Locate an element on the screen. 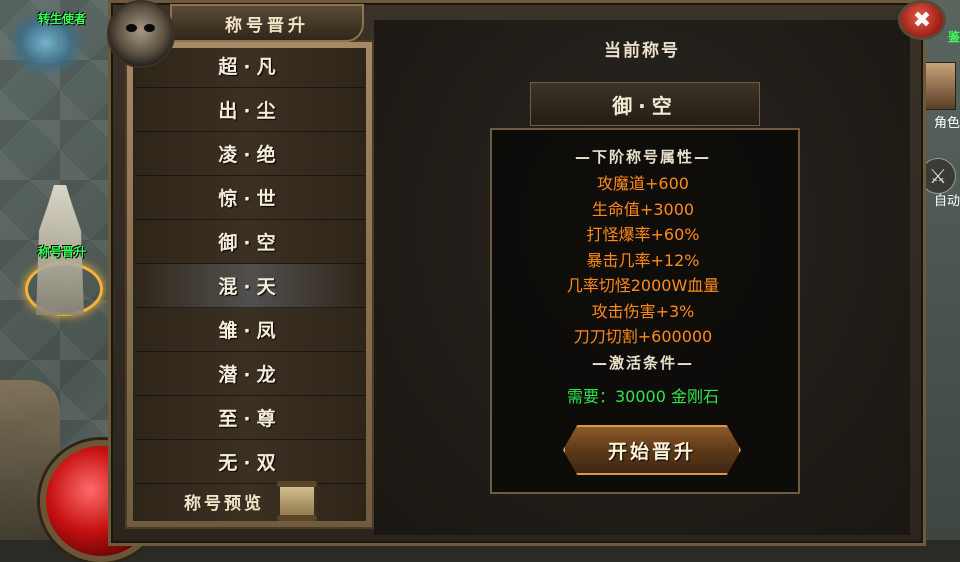 The image size is (960, 562). activation-heading: —激活条件— is located at coordinates (642, 363).